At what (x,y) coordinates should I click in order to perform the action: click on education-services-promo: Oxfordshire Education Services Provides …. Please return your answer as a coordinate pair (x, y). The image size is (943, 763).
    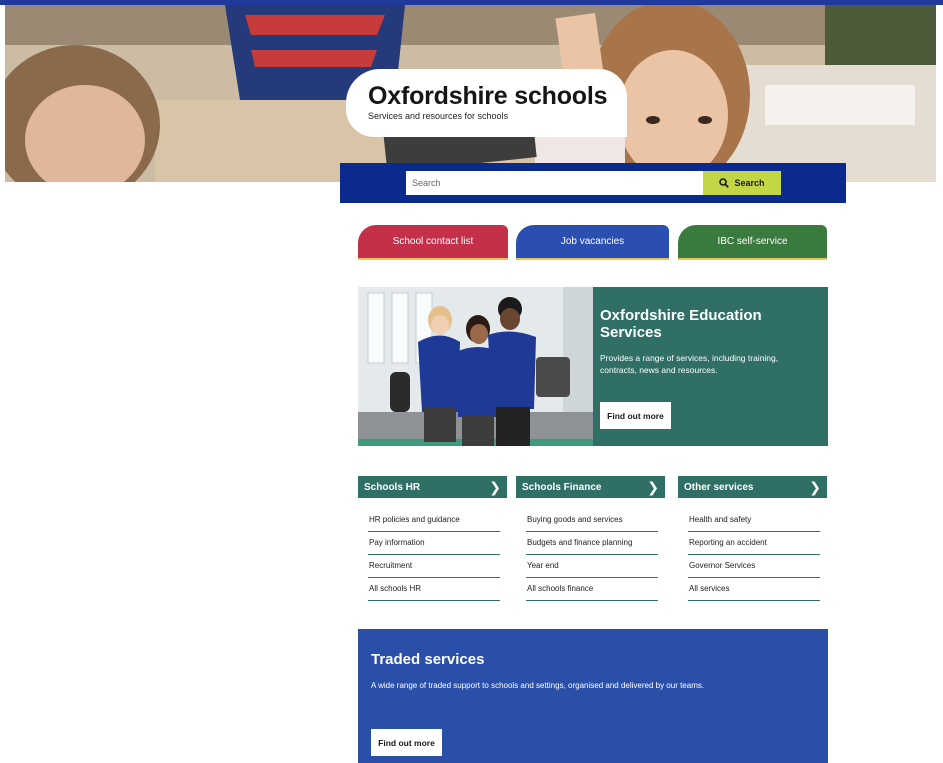
    Looking at the image, I should click on (593, 366).